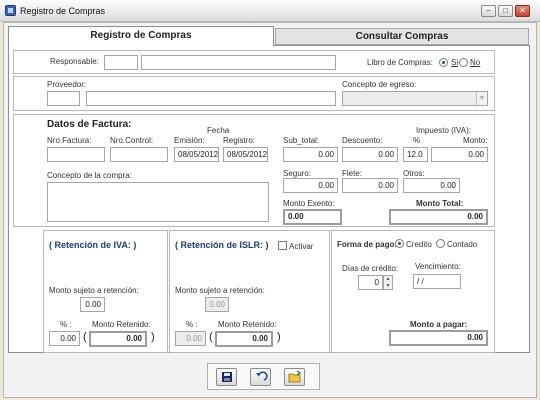  Describe the element at coordinates (217, 304) in the screenshot. I see `islr-sujeto-input: 0.00` at that location.